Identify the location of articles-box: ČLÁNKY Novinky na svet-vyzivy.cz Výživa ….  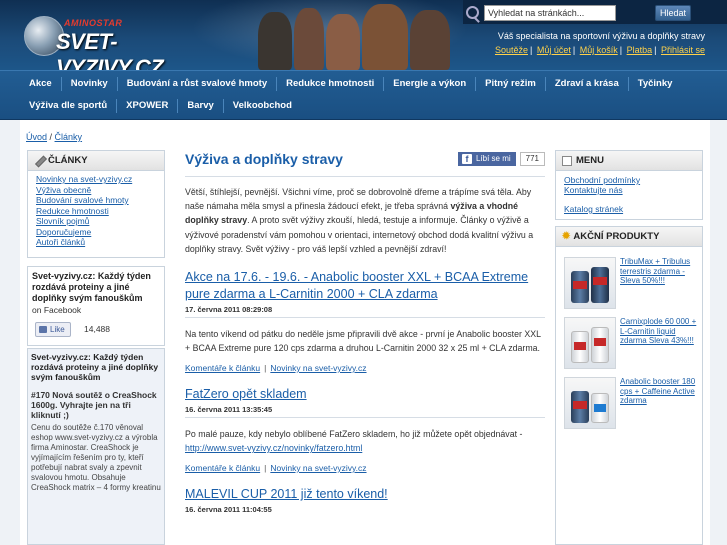
(96, 204).